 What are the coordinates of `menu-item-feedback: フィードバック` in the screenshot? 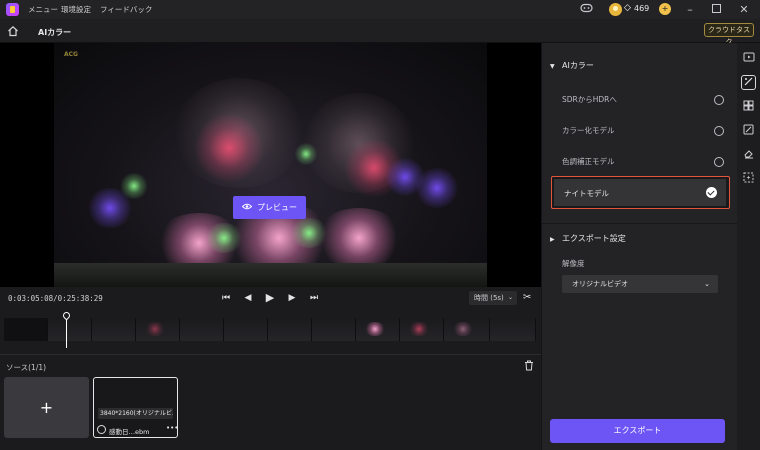 It's located at (126, 9).